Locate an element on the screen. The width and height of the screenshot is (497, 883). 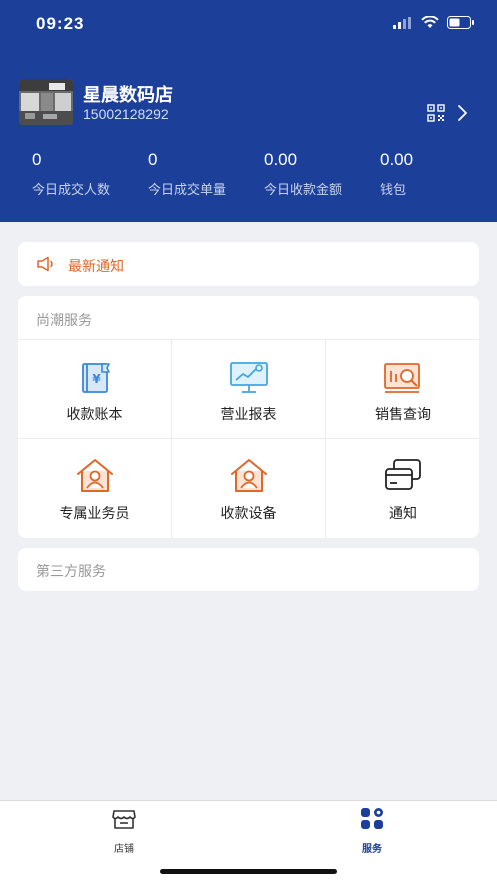
status-bar: 09:23 is located at coordinates (248, 24).